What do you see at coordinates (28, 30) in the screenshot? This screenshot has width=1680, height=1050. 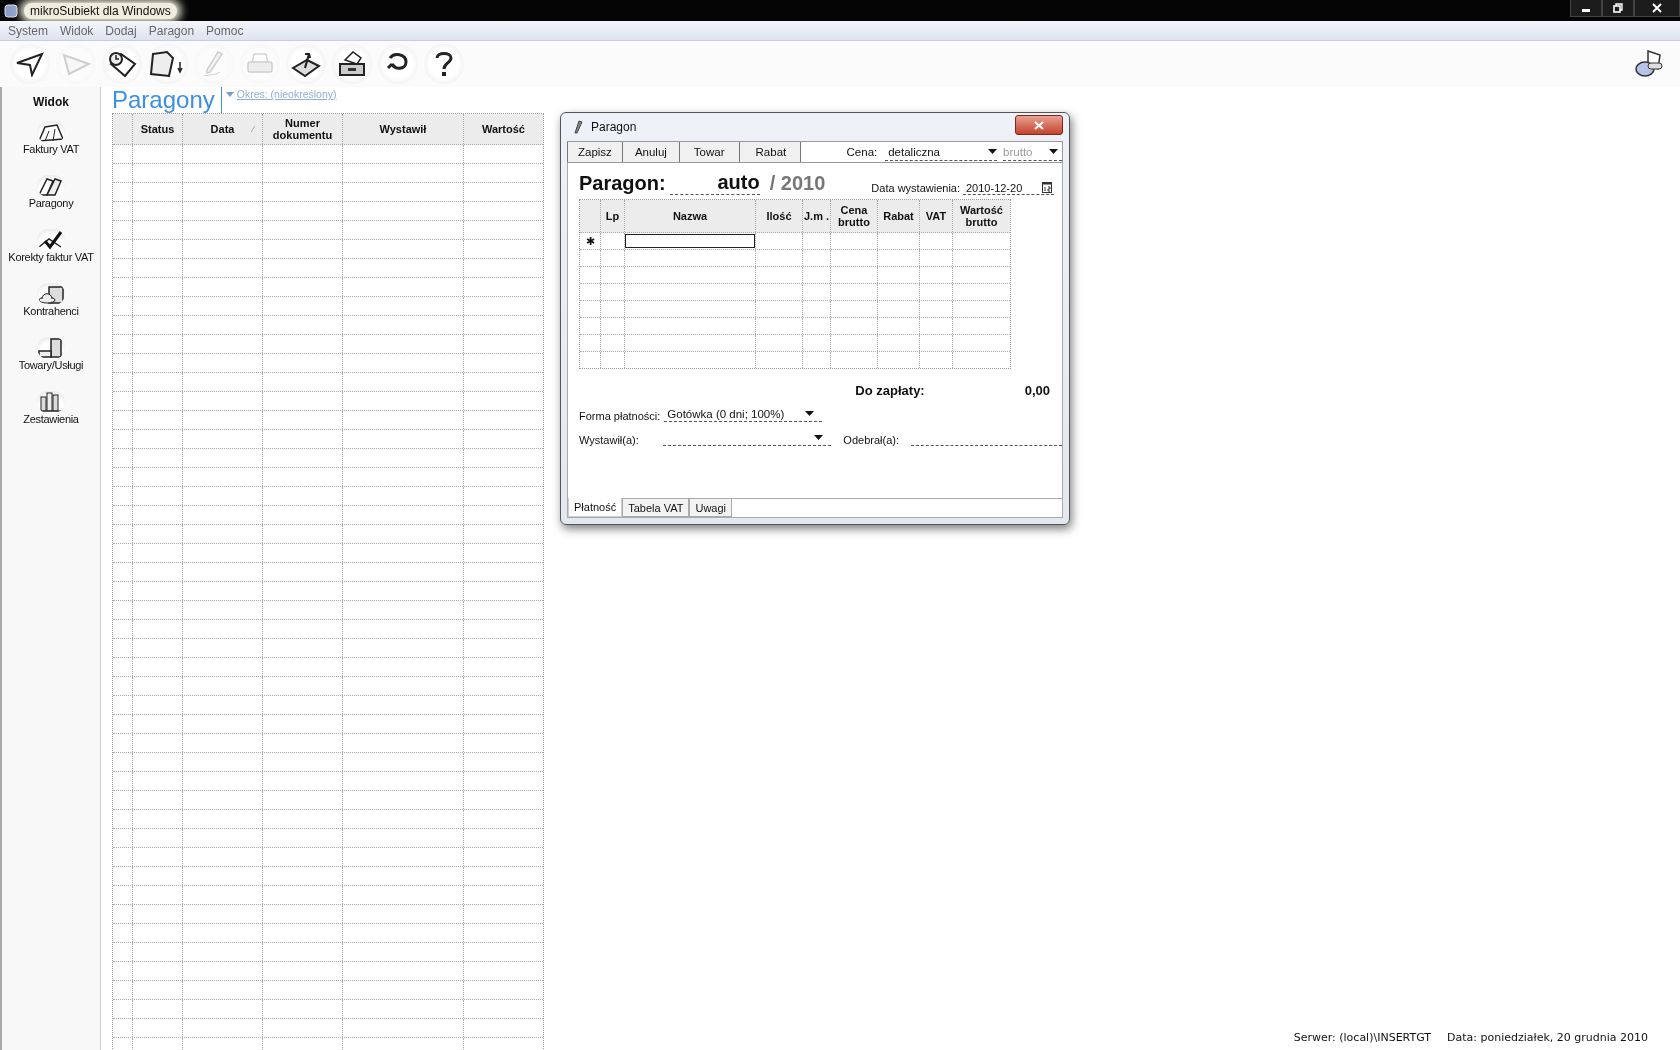 I see `menu-item: System` at bounding box center [28, 30].